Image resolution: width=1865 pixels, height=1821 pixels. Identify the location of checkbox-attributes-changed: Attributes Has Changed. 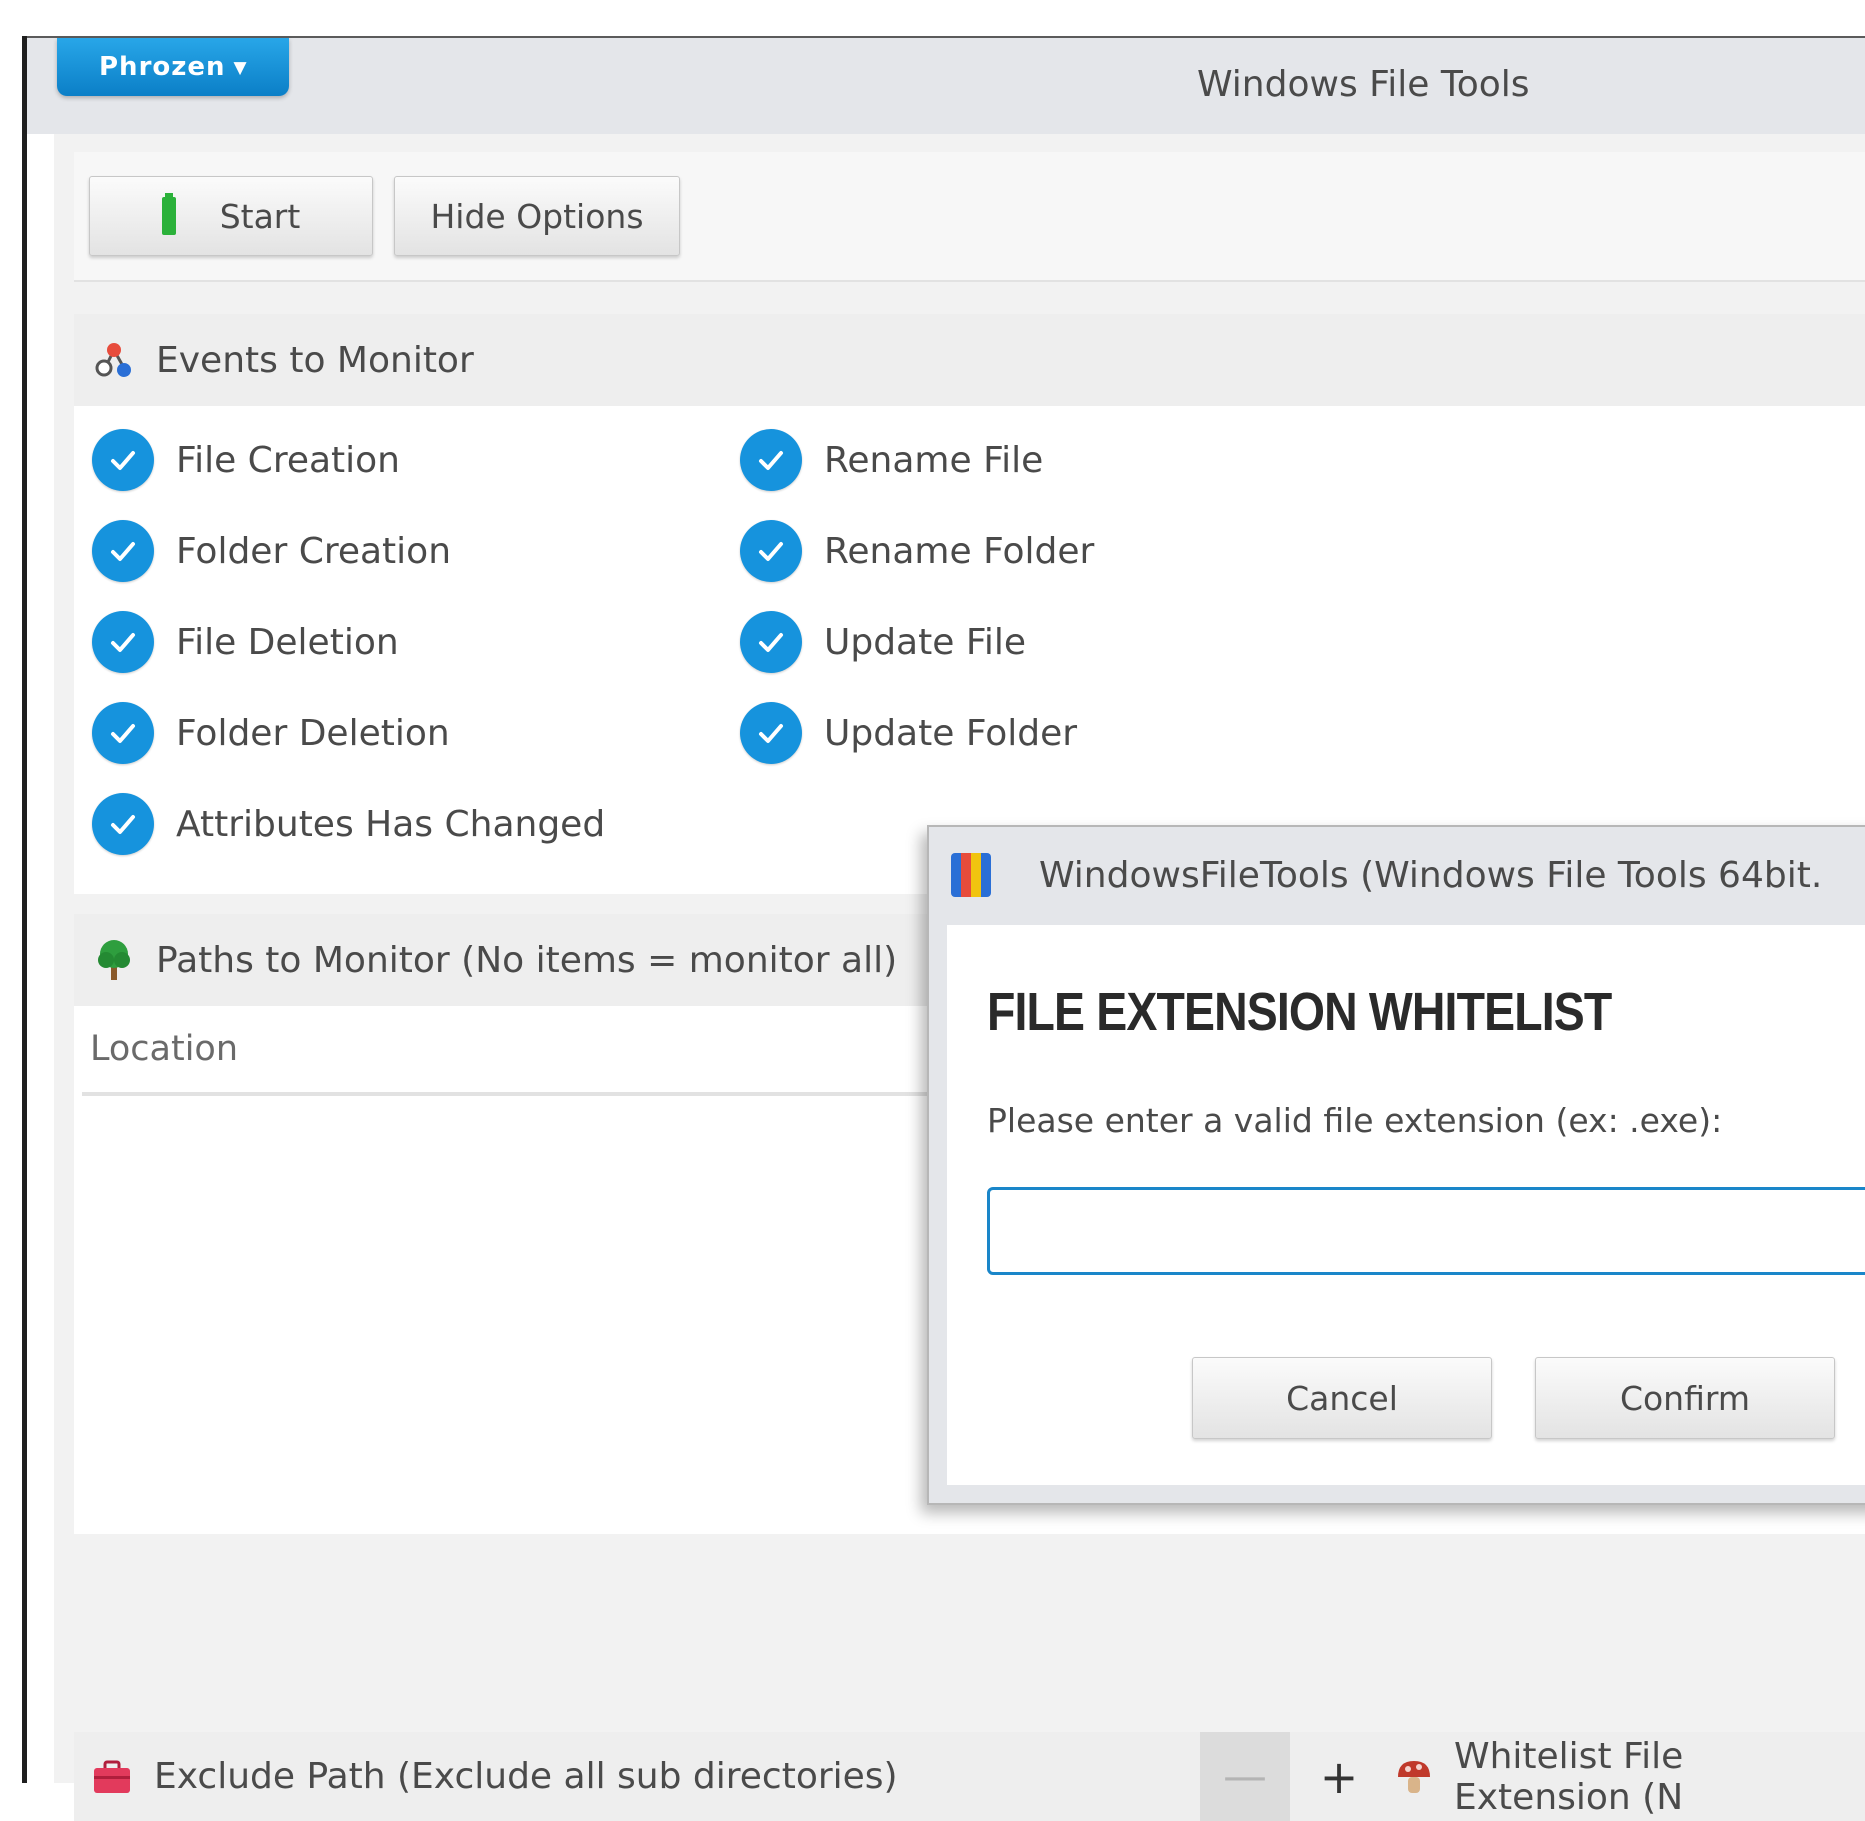
(348, 824).